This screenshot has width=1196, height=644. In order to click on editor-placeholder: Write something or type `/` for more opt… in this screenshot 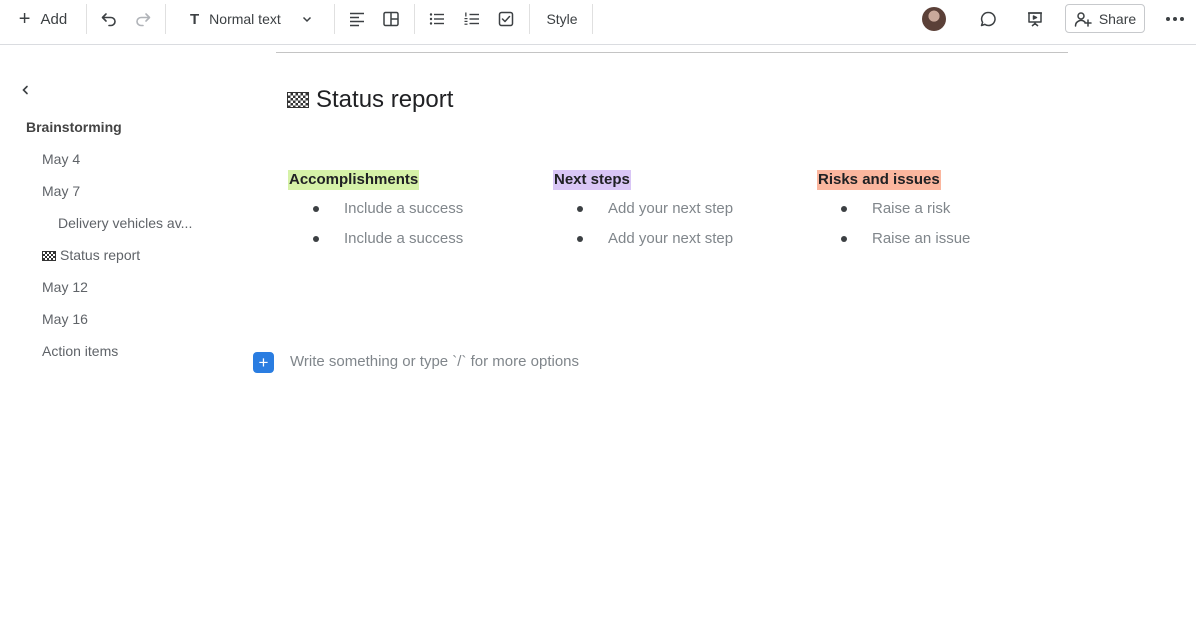, I will do `click(434, 361)`.